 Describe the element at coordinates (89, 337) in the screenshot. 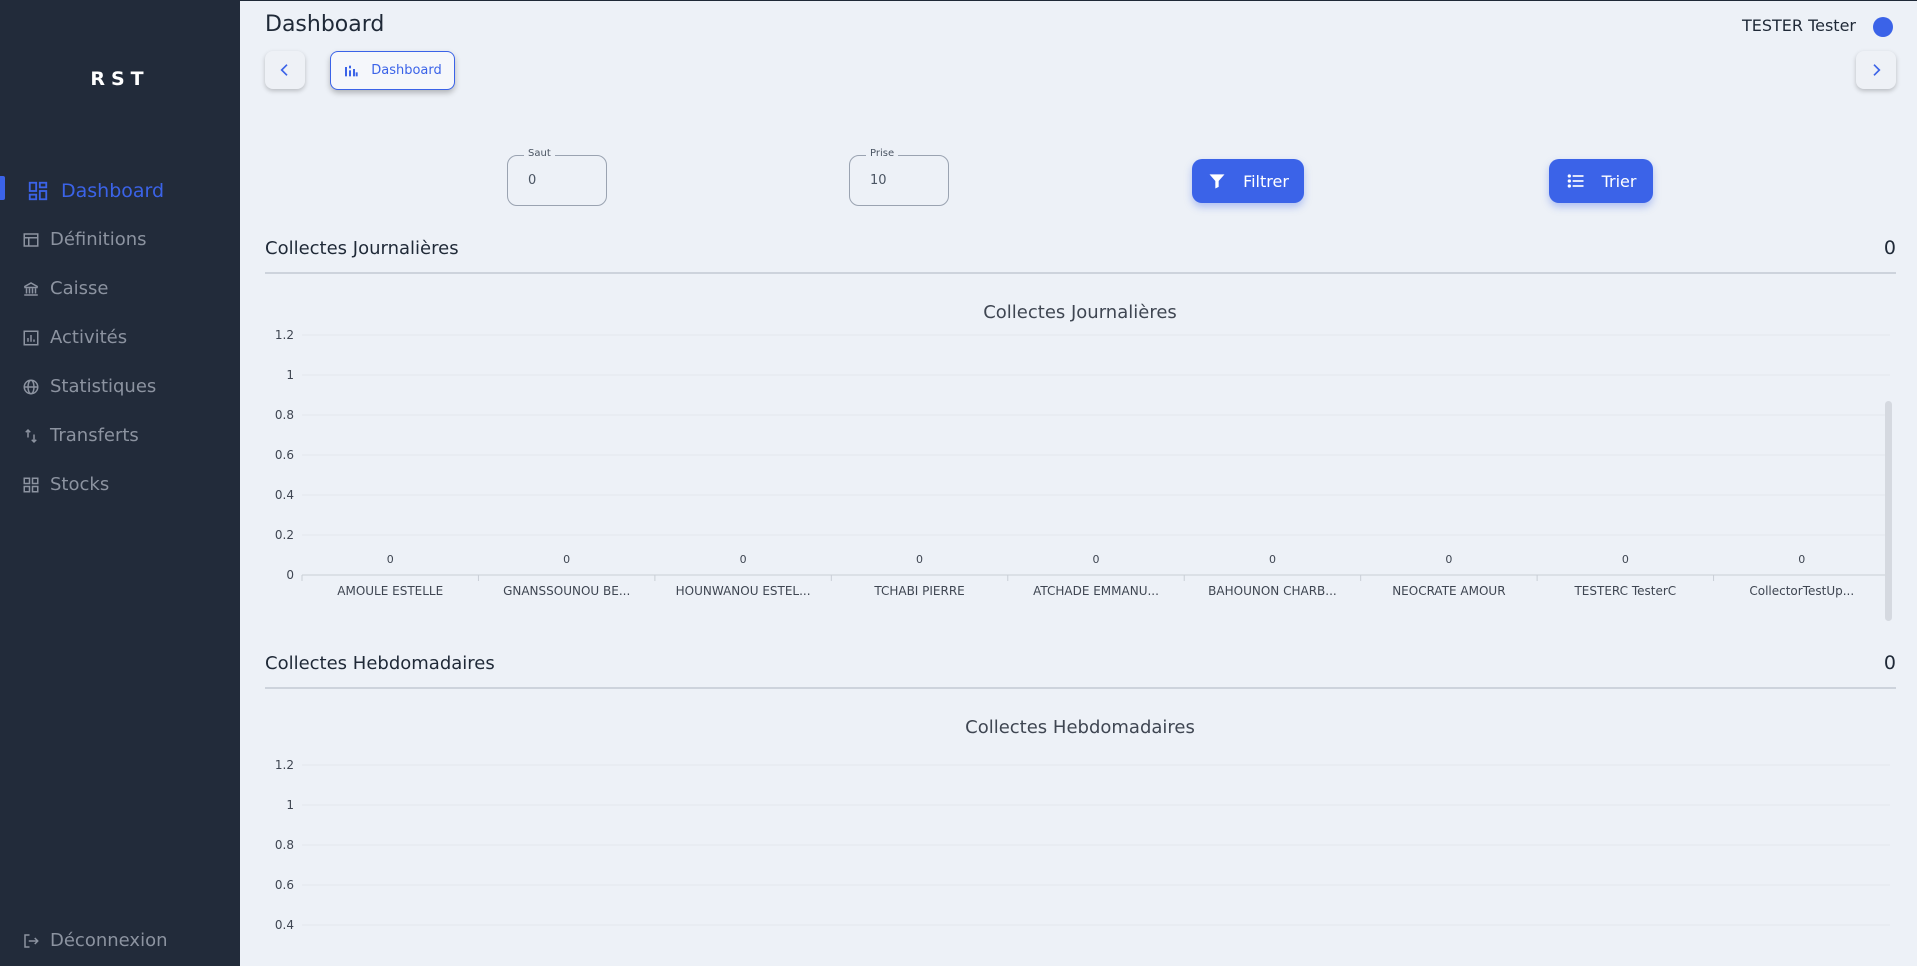

I see `sidebar-item-label: Activités` at that location.